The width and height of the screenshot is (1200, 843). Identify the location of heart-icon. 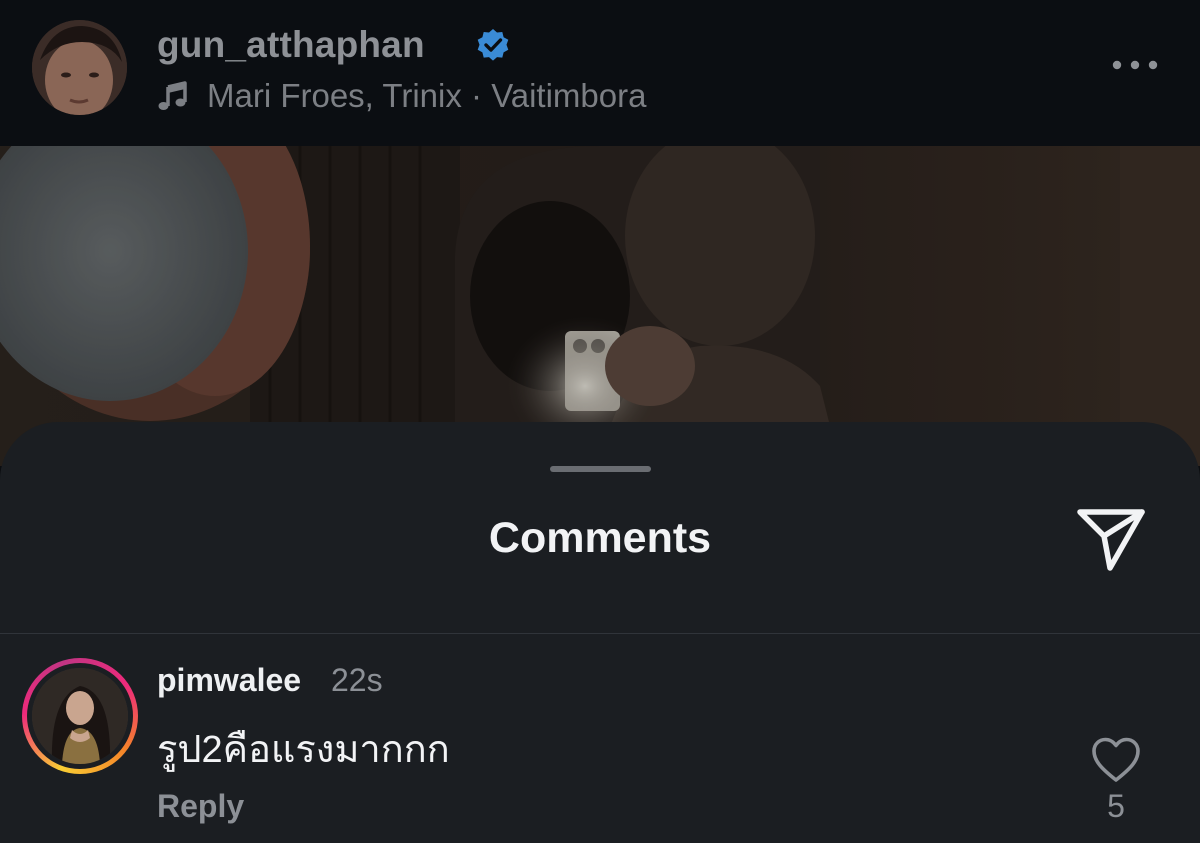
(1116, 760).